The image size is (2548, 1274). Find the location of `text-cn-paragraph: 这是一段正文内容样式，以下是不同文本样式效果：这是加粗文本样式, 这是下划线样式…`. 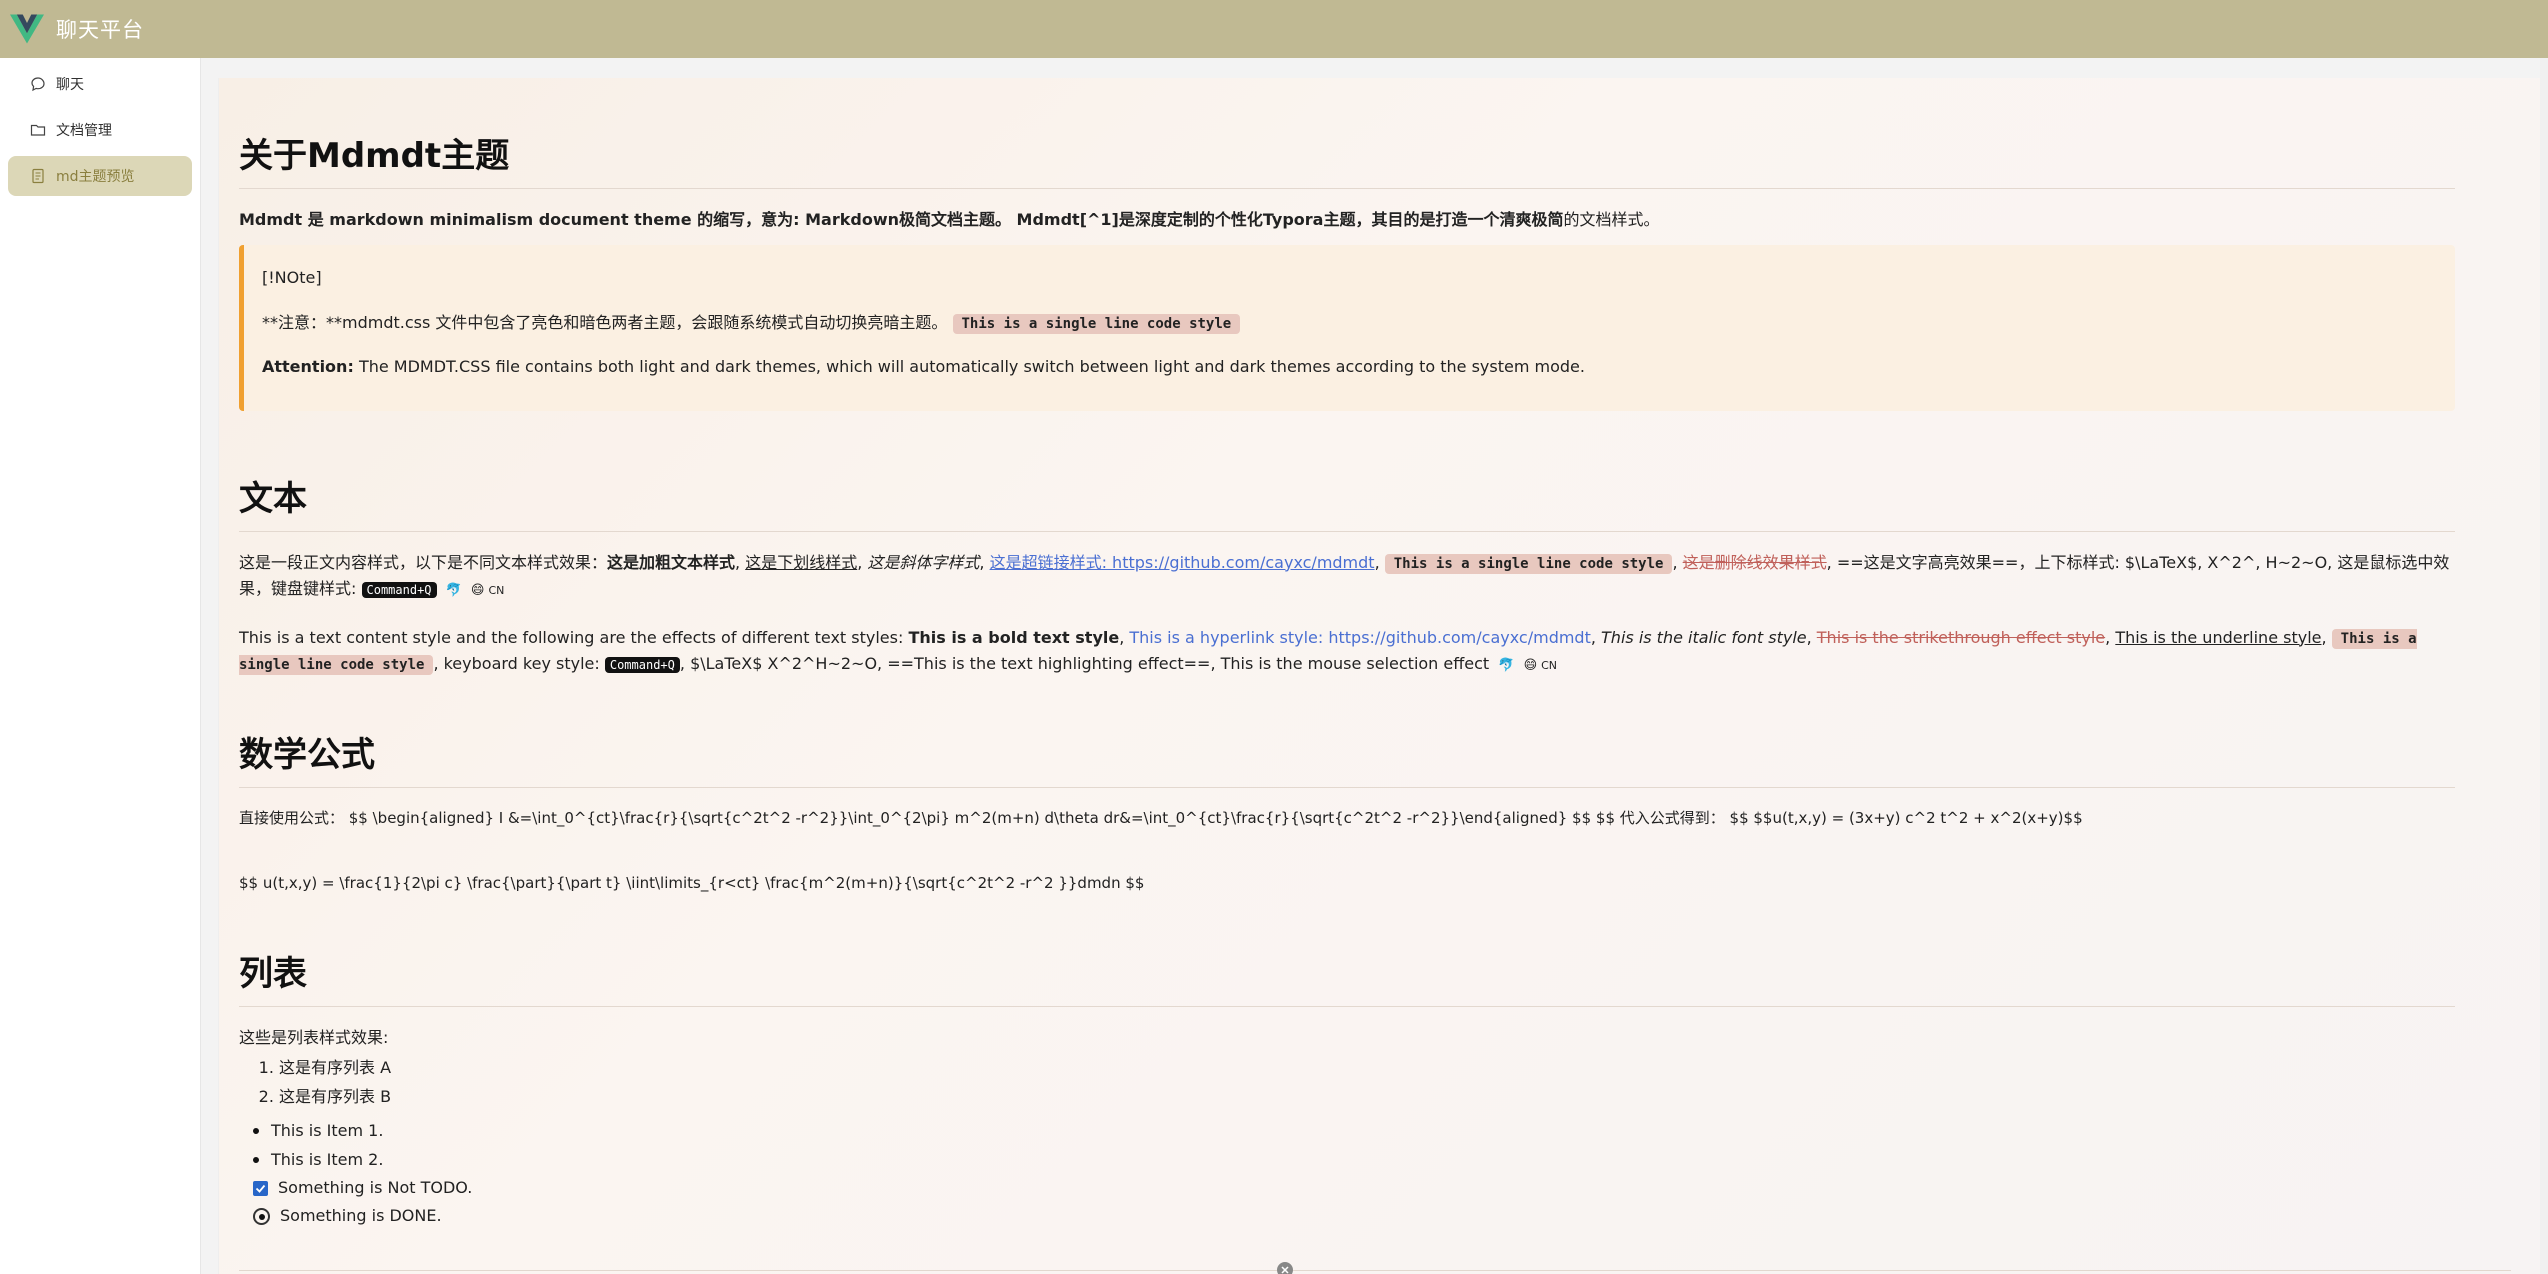

text-cn-paragraph: 这是一段正文内容样式，以下是不同文本样式效果：这是加粗文本样式, 这是下划线样式… is located at coordinates (1347, 576).